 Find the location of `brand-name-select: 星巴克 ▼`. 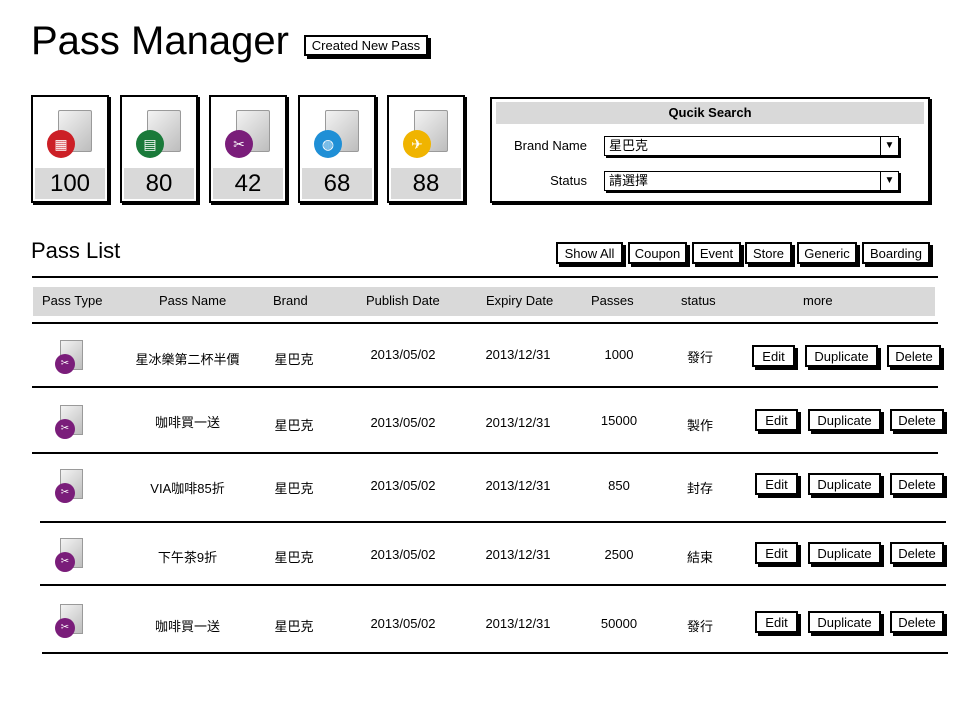

brand-name-select: 星巴克 ▼ is located at coordinates (751, 146).